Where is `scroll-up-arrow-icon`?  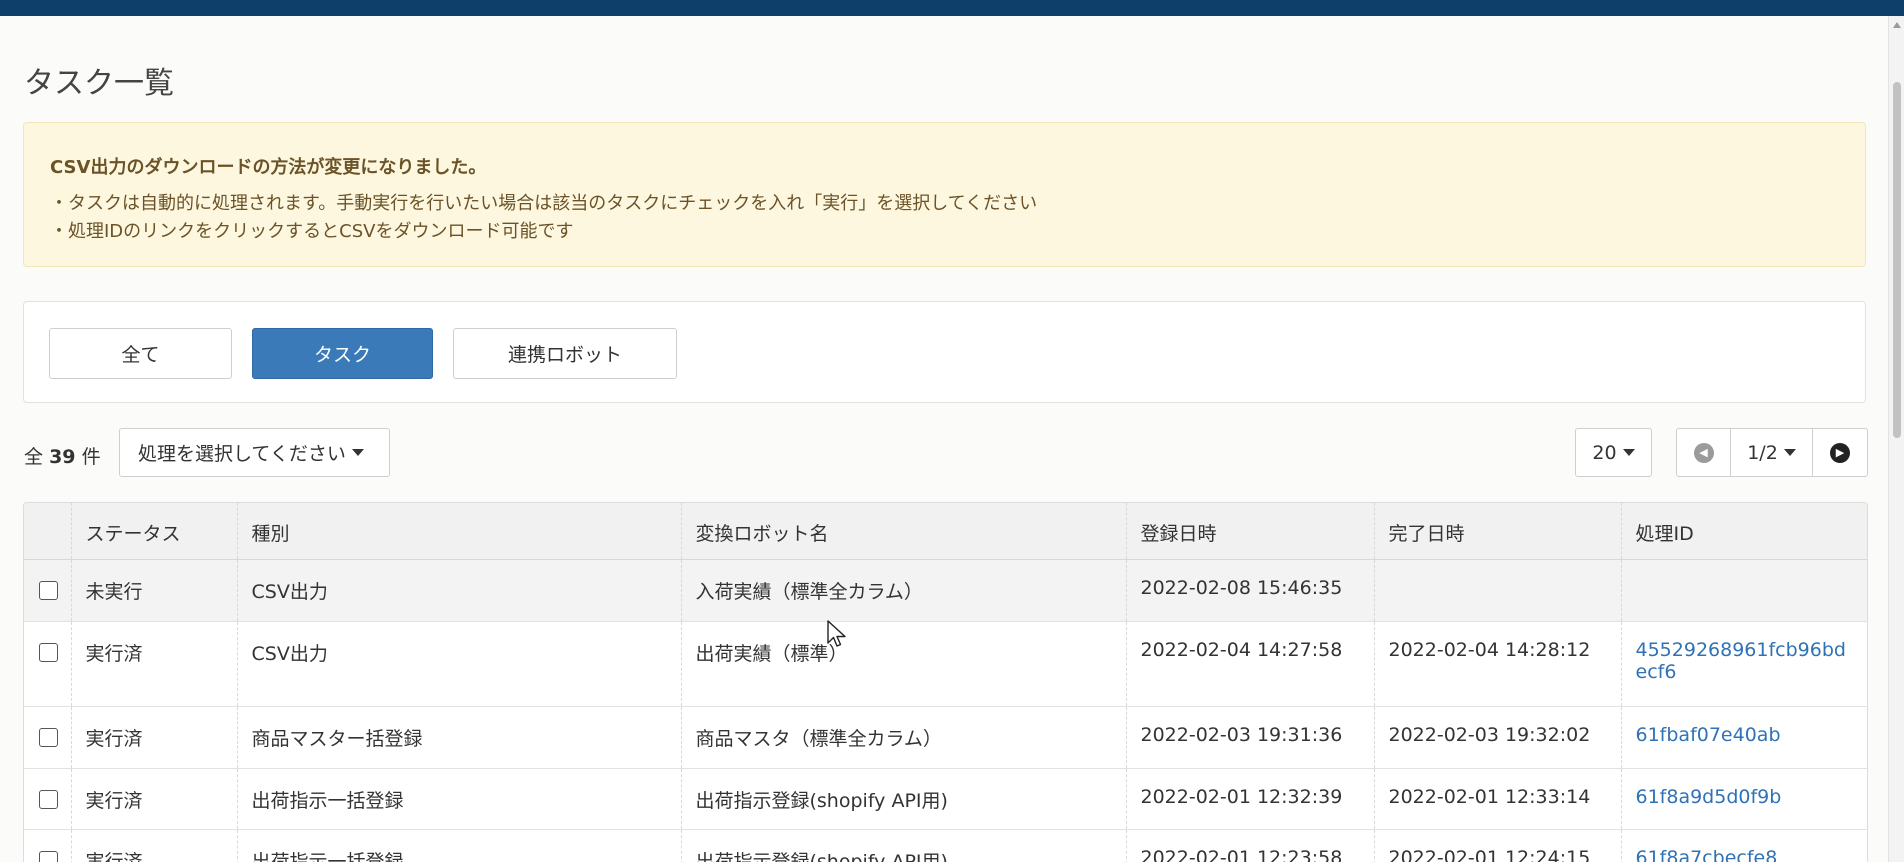
scroll-up-arrow-icon is located at coordinates (1897, 25).